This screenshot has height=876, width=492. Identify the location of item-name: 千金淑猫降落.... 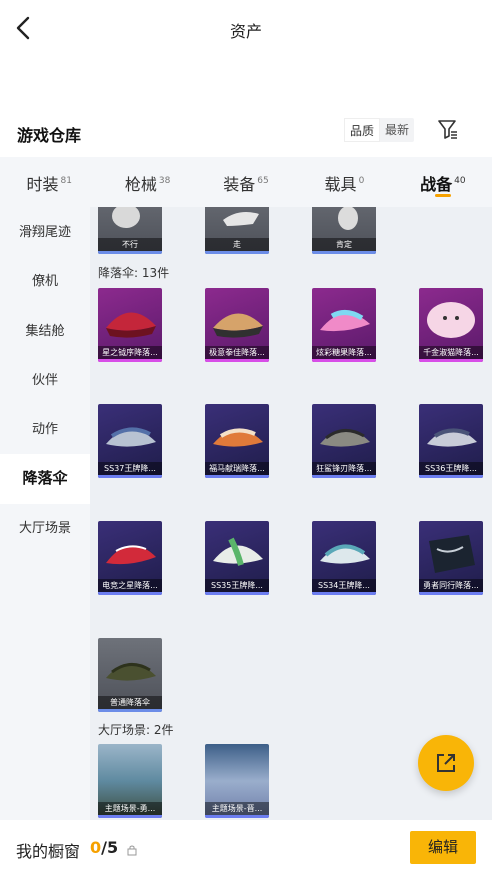
(451, 352).